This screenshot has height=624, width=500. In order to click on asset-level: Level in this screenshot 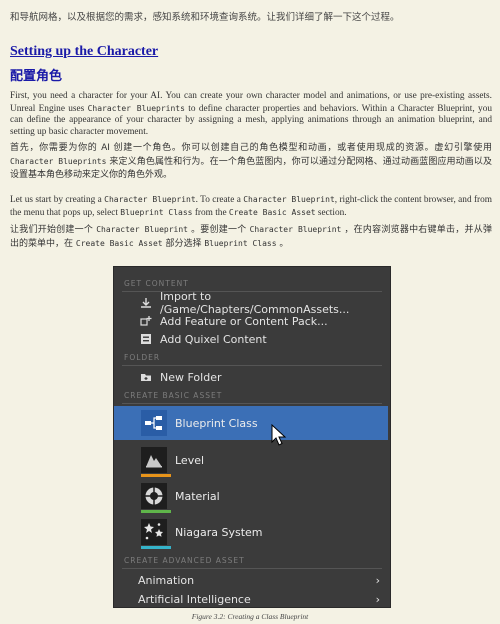, I will do `click(251, 460)`.